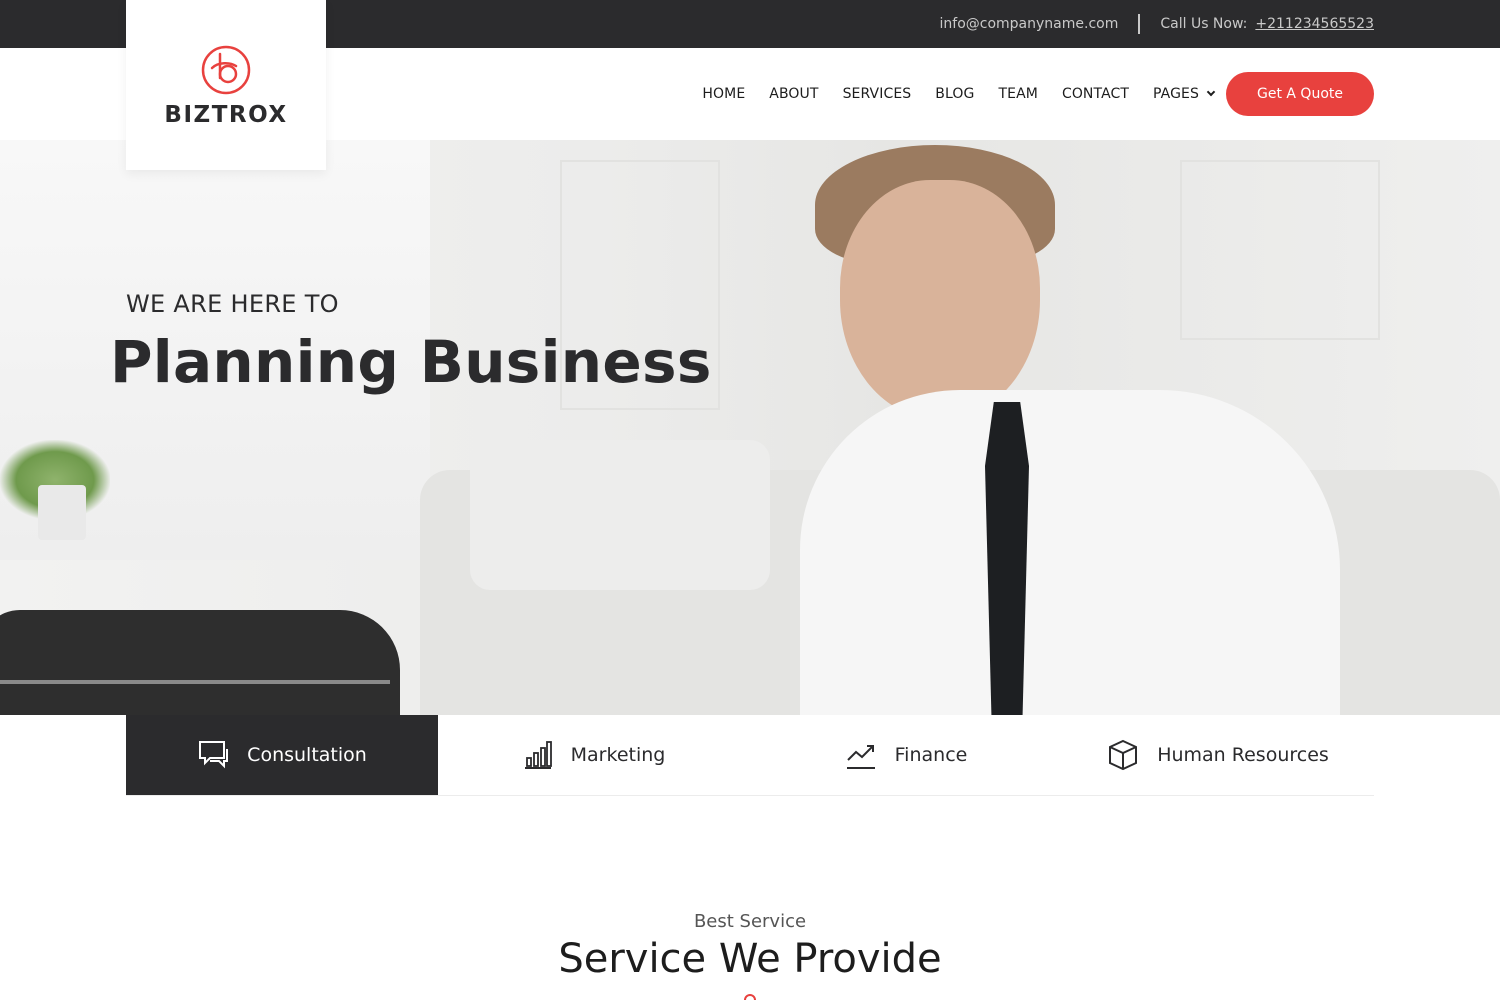 Image resolution: width=1500 pixels, height=1000 pixels. What do you see at coordinates (62, 512) in the screenshot?
I see `hero-plant-pot` at bounding box center [62, 512].